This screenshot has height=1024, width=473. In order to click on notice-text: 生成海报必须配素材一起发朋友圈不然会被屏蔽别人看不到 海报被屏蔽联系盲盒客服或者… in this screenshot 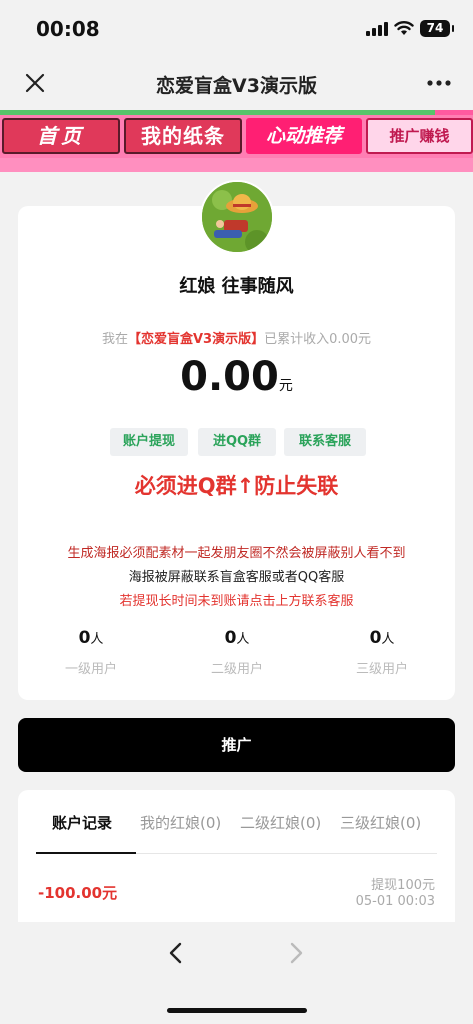, I will do `click(236, 578)`.